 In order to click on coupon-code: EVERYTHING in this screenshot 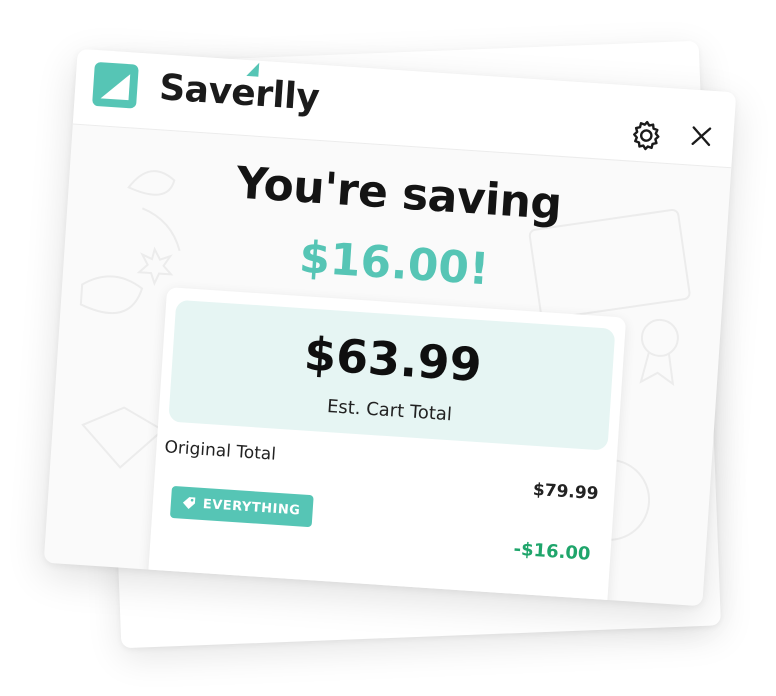, I will do `click(251, 507)`.